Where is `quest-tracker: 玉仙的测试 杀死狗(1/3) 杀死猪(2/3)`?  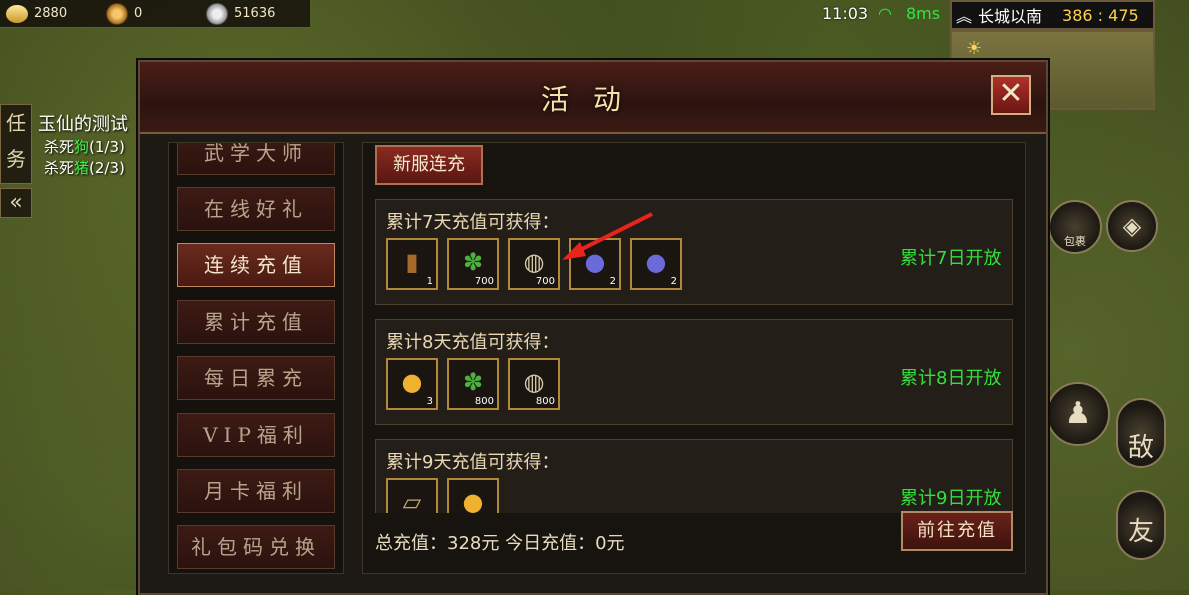
quest-tracker: 玉仙的测试 杀死狗(1/3) 杀死猪(2/3) is located at coordinates (83, 144).